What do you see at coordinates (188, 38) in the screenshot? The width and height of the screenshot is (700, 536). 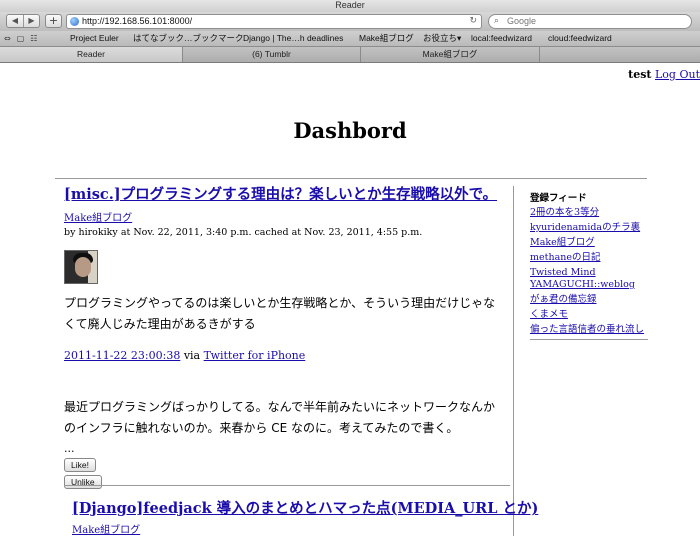 I see `bookmark-hatena: はてなブック…ブックマーク` at bounding box center [188, 38].